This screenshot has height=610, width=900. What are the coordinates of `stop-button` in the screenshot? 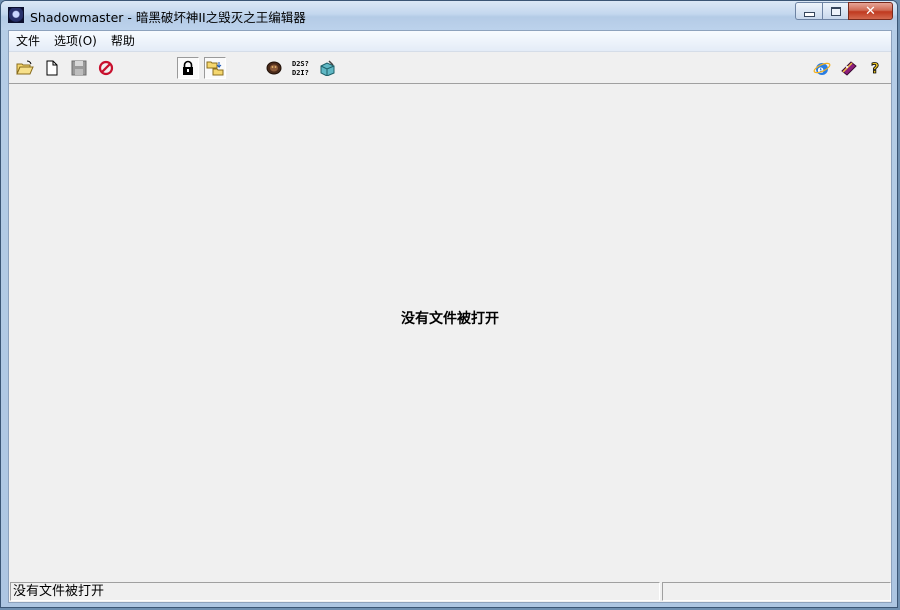 It's located at (106, 68).